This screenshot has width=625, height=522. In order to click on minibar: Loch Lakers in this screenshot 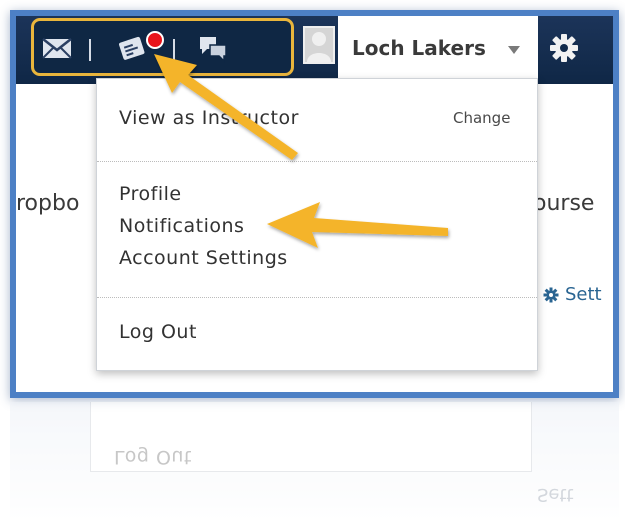, I will do `click(314, 50)`.